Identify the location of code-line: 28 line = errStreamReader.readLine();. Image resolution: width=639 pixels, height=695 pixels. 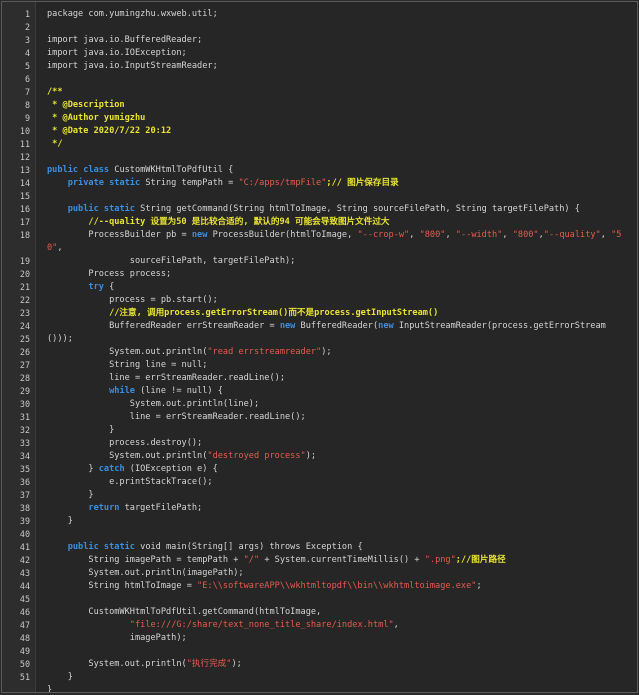
(319, 378).